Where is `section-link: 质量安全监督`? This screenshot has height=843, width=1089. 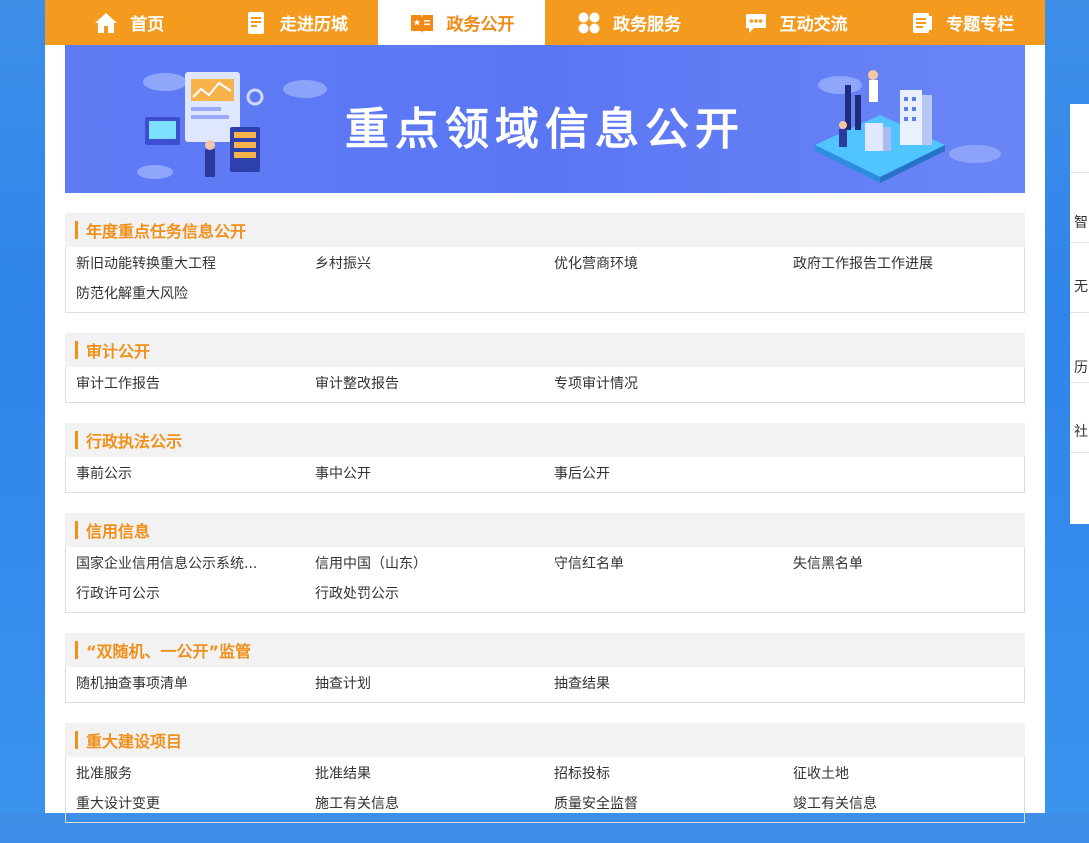 section-link: 质量安全监督 is located at coordinates (663, 804).